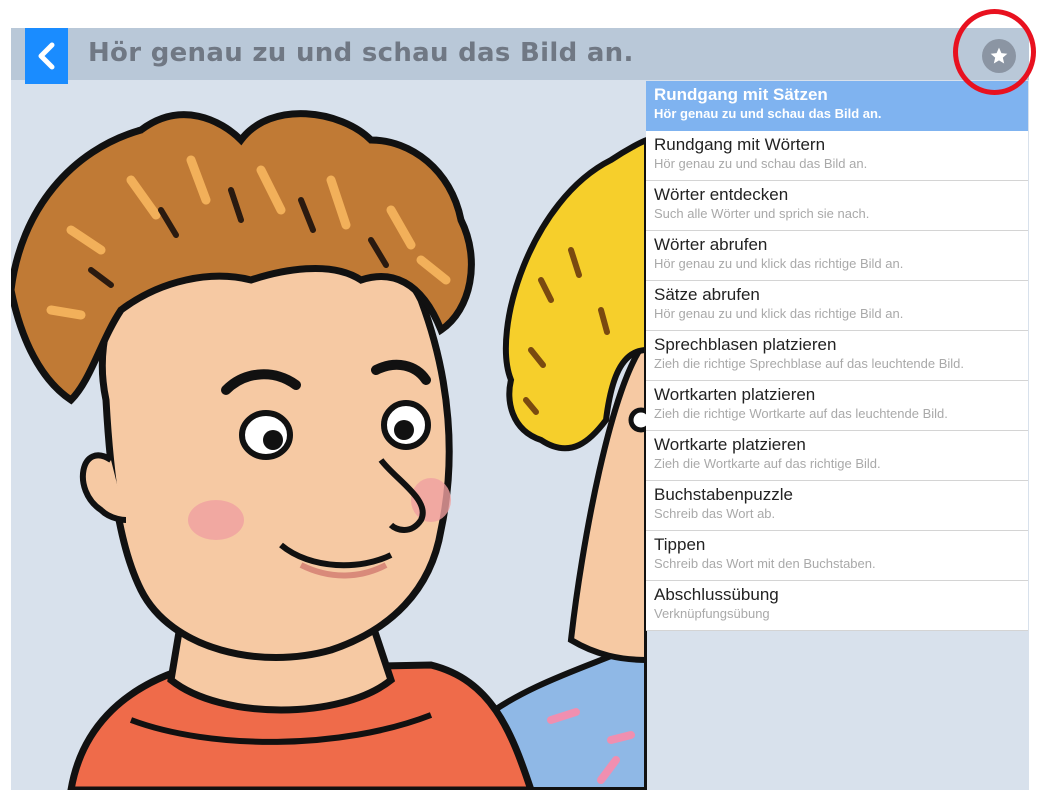  I want to click on girl-figure, so click(554, 463).